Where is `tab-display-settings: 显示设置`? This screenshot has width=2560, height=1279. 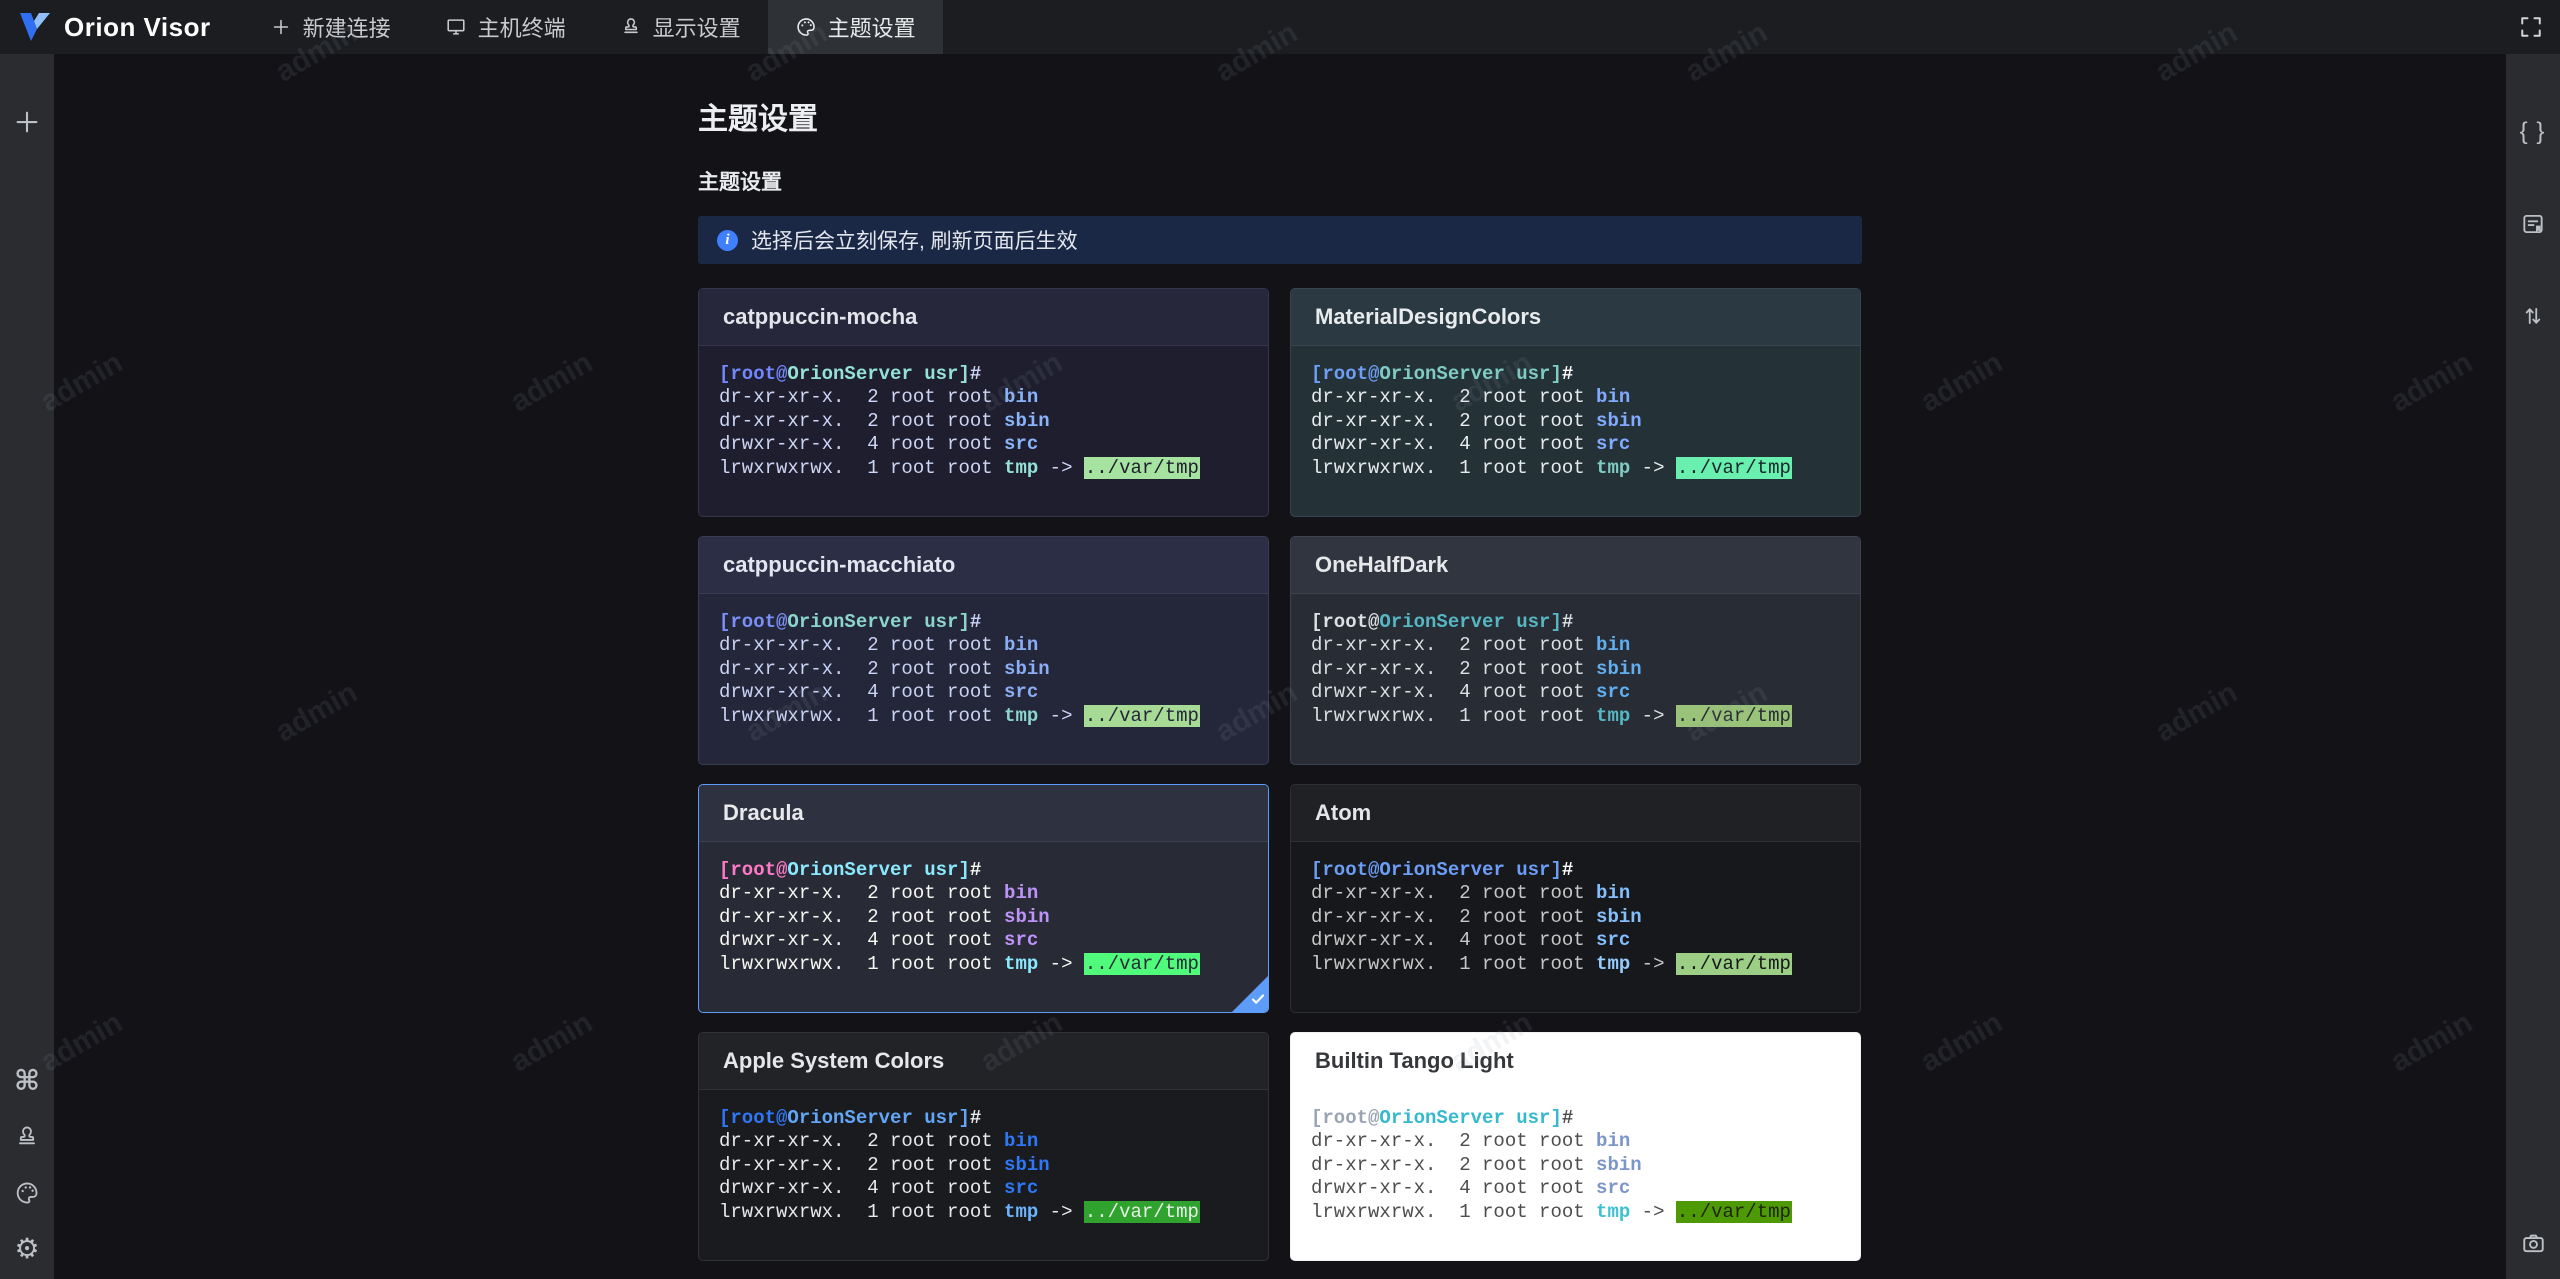 tab-display-settings: 显示设置 is located at coordinates (680, 27).